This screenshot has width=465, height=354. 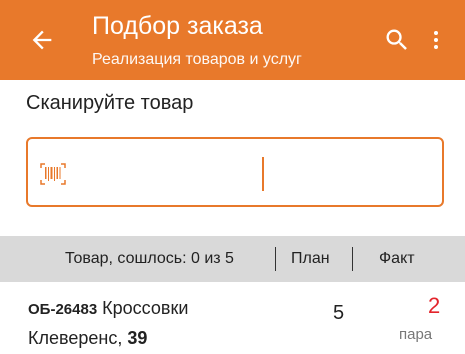 What do you see at coordinates (416, 334) in the screenshot?
I see `quantity-unit: пара` at bounding box center [416, 334].